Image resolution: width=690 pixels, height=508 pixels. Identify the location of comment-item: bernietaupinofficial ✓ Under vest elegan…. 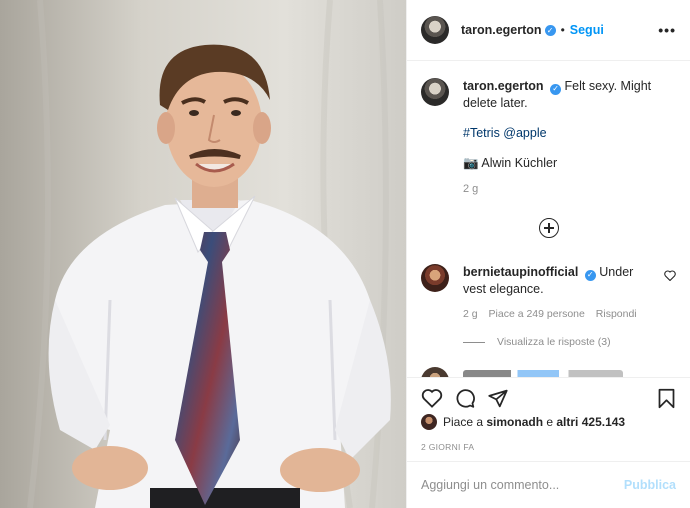
(548, 280).